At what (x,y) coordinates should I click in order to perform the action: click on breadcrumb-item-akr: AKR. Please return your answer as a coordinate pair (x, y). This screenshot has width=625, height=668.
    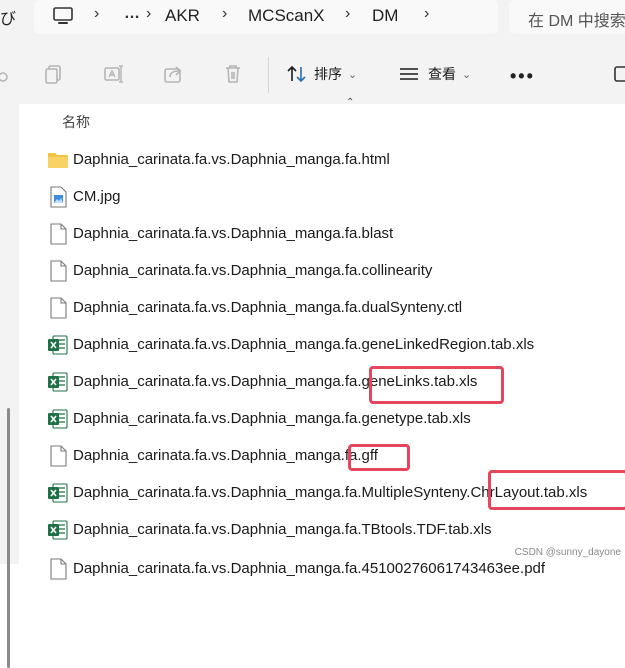
    Looking at the image, I should click on (182, 16).